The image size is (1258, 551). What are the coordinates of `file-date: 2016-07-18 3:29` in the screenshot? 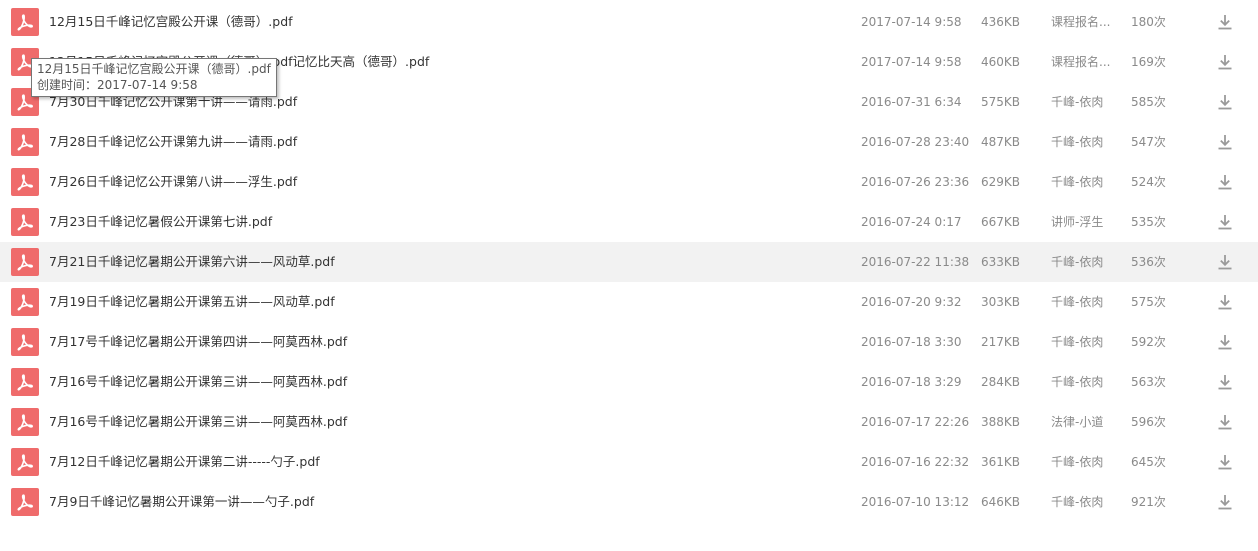 It's located at (911, 382).